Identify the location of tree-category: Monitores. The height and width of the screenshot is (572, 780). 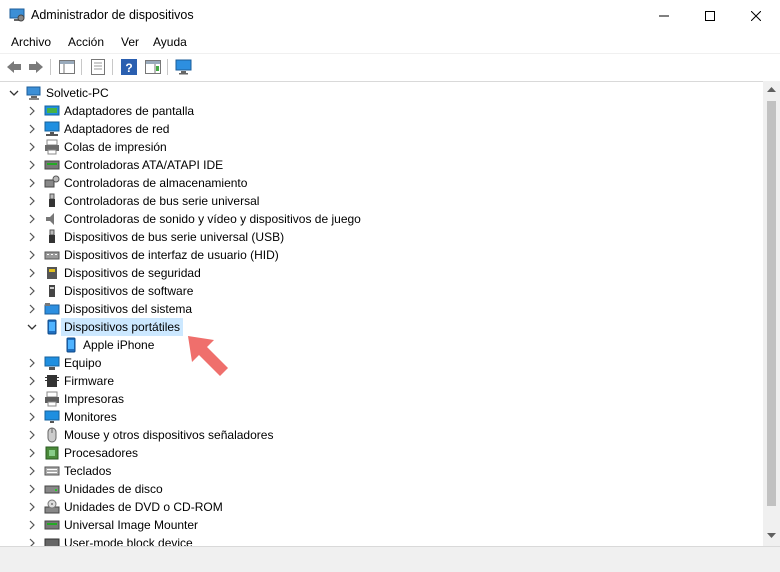
(380, 417).